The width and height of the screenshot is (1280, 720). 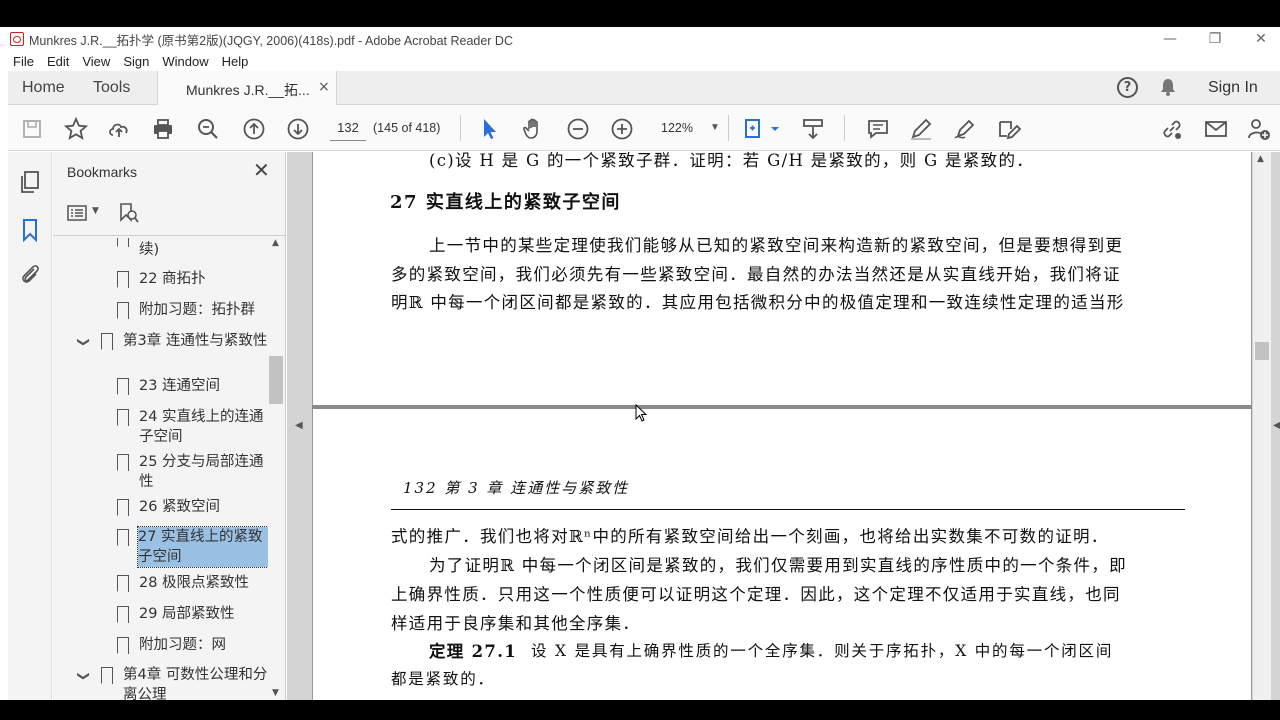 What do you see at coordinates (640, 710) in the screenshot?
I see `screen-bottom-border` at bounding box center [640, 710].